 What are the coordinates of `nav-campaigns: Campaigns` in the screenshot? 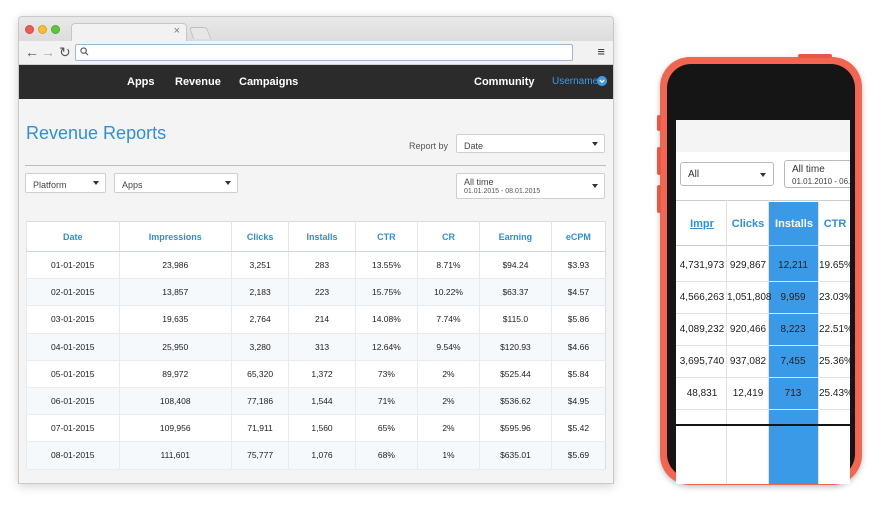 It's located at (268, 82).